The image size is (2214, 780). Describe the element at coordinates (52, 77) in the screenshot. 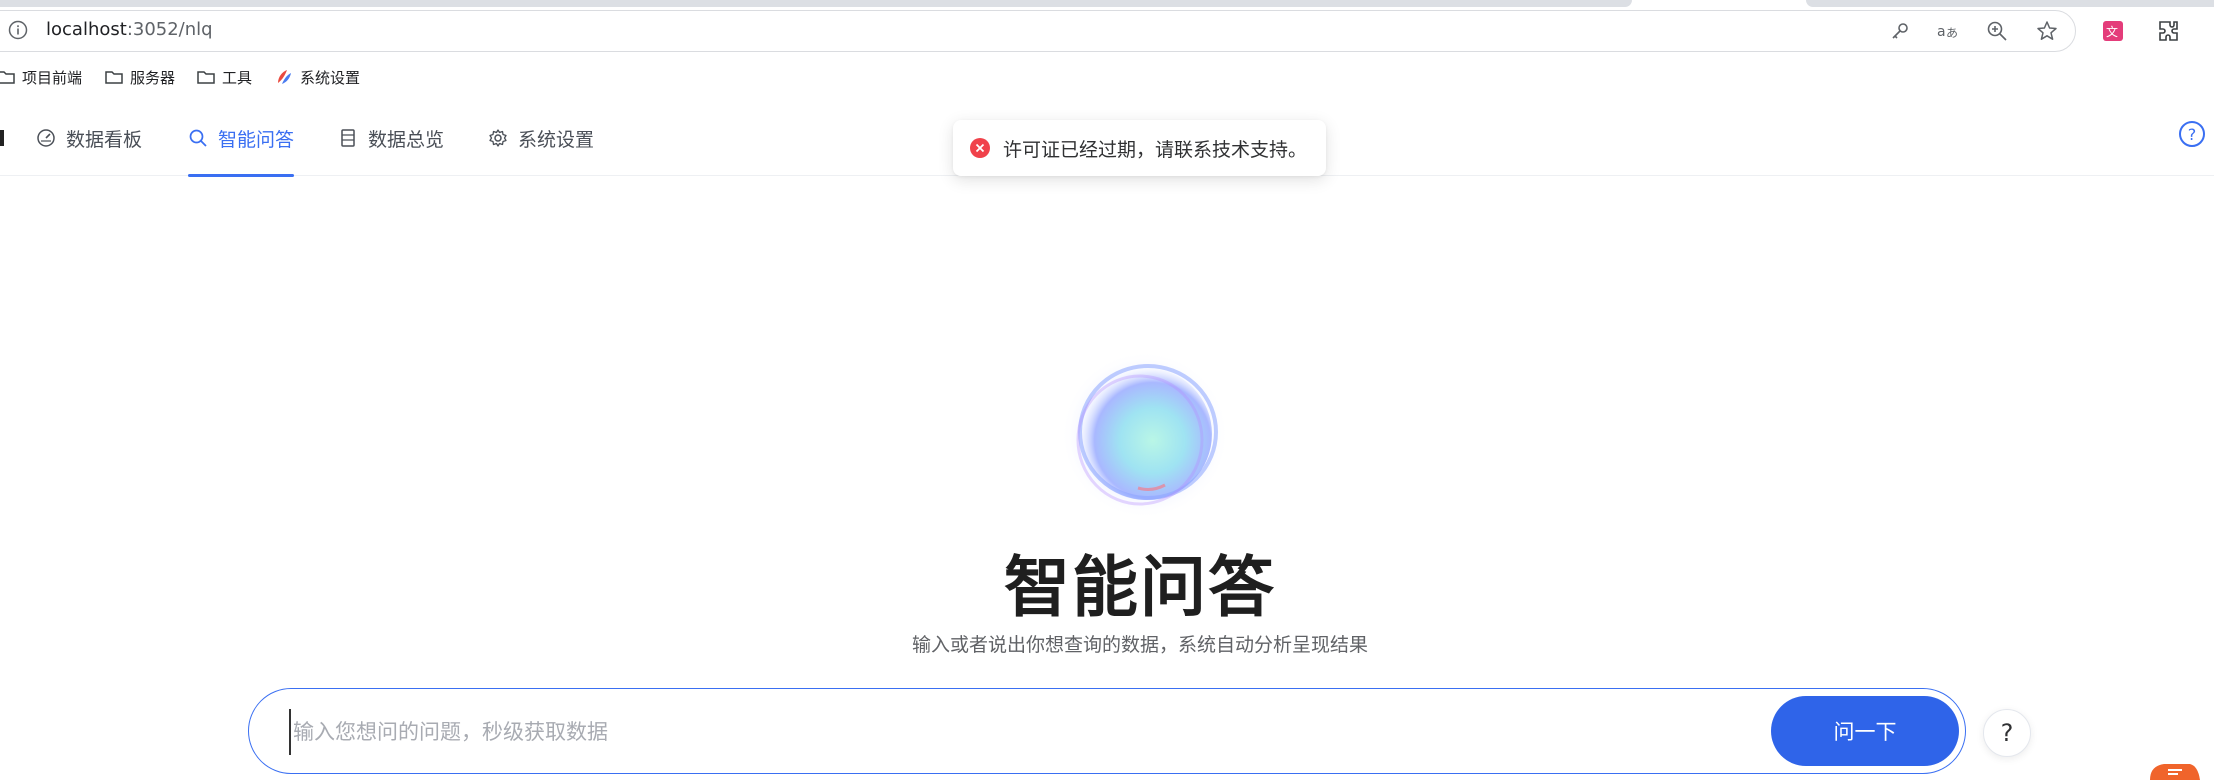

I see `bookmark-label: 项目前端` at that location.